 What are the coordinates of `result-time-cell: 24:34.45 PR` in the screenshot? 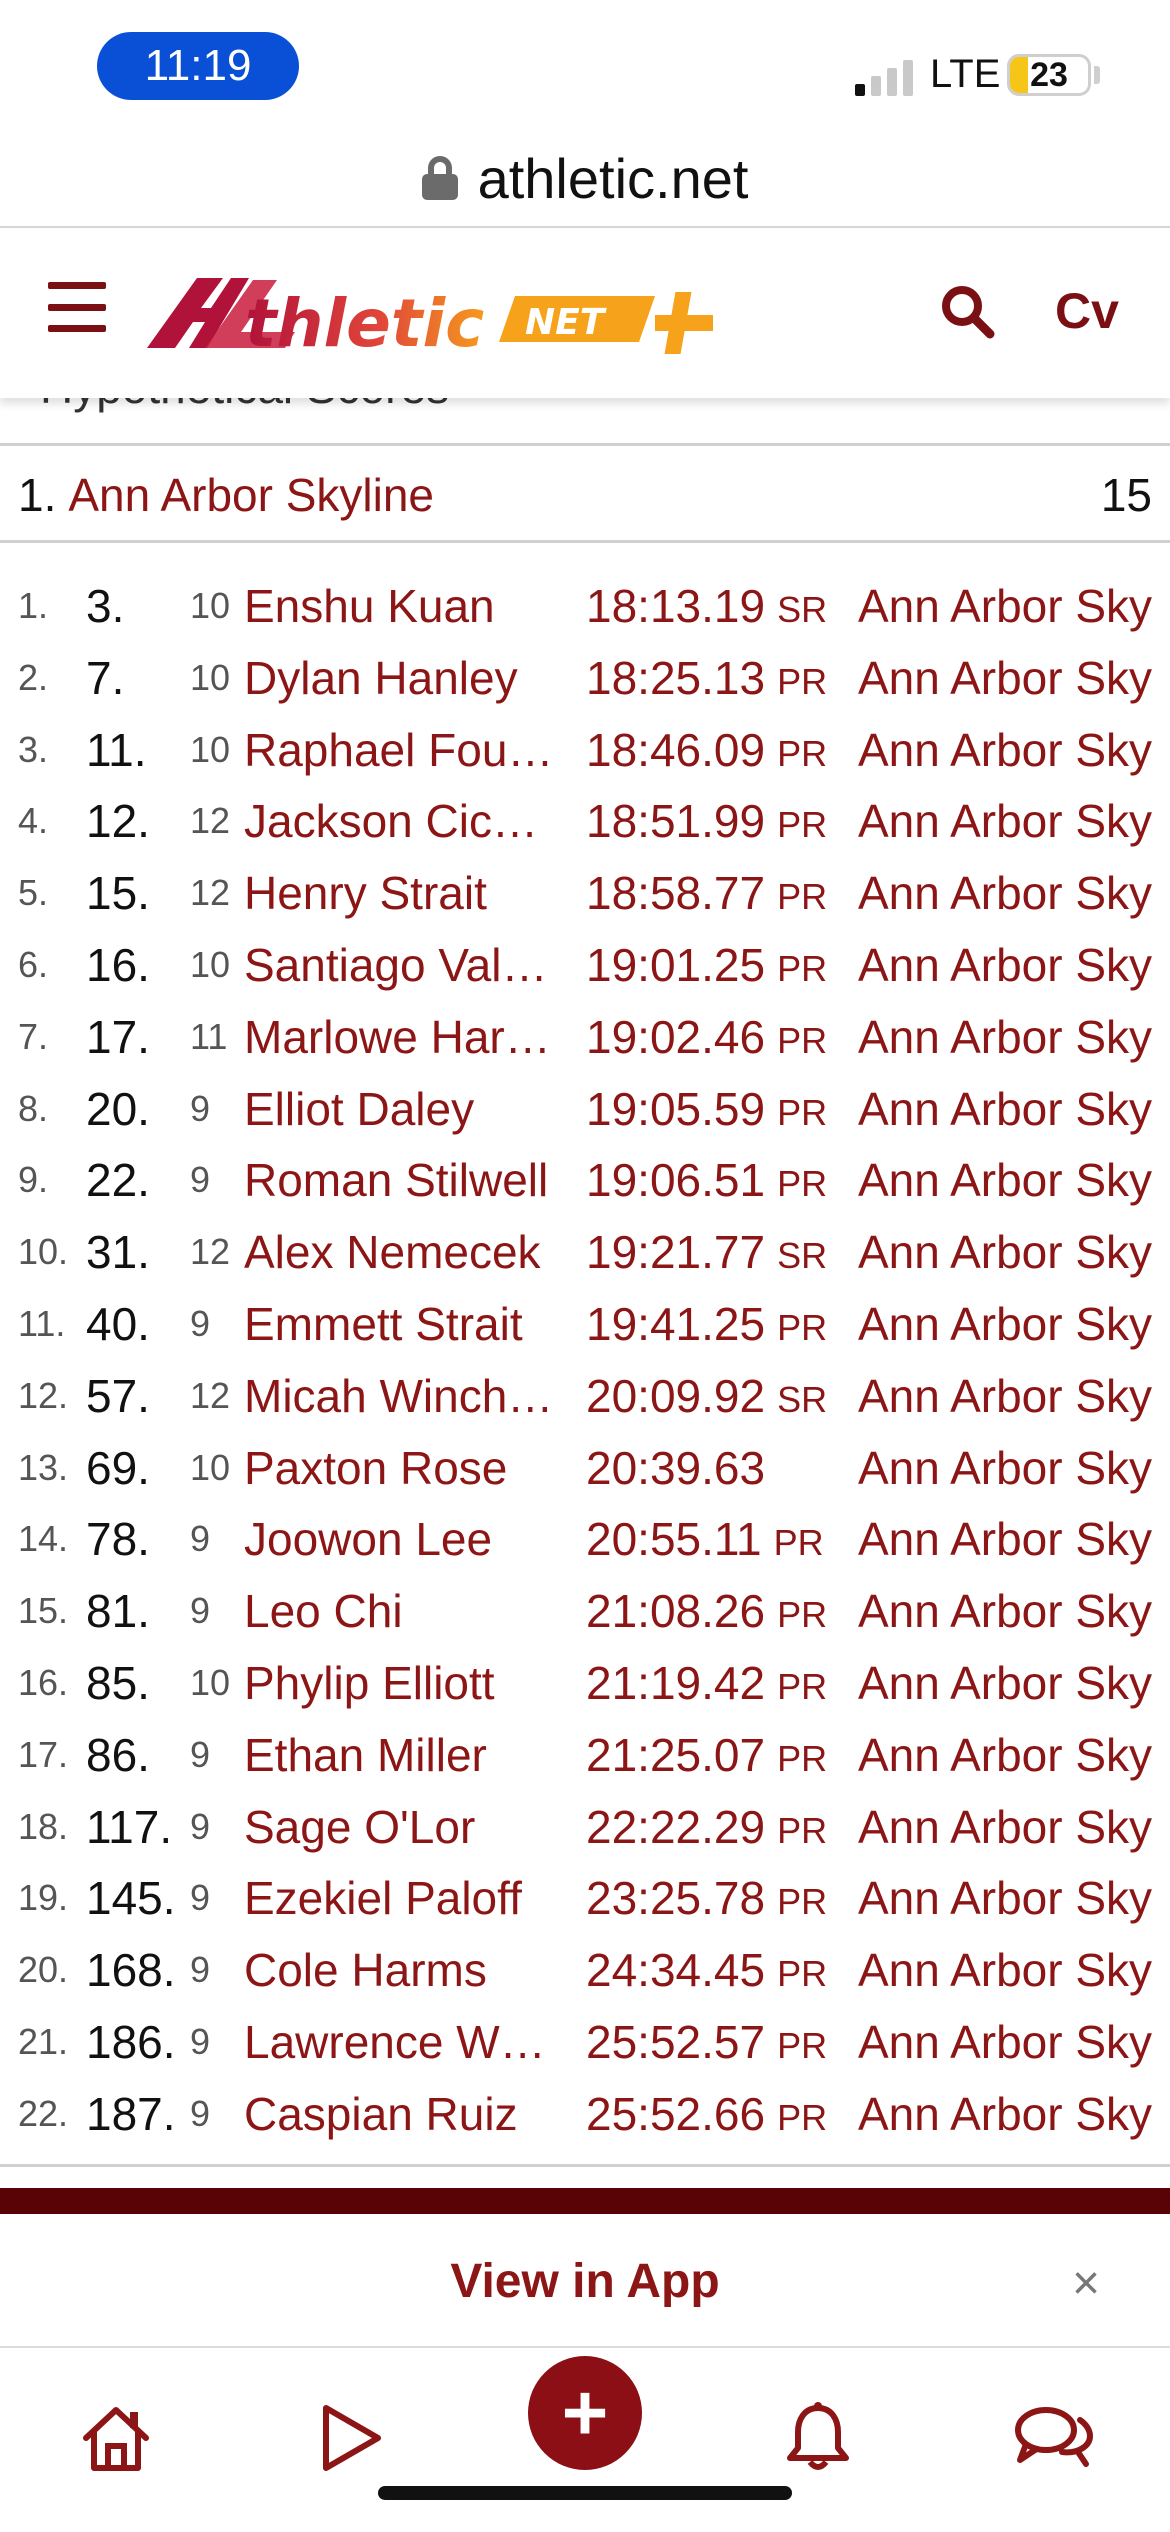 It's located at (706, 1970).